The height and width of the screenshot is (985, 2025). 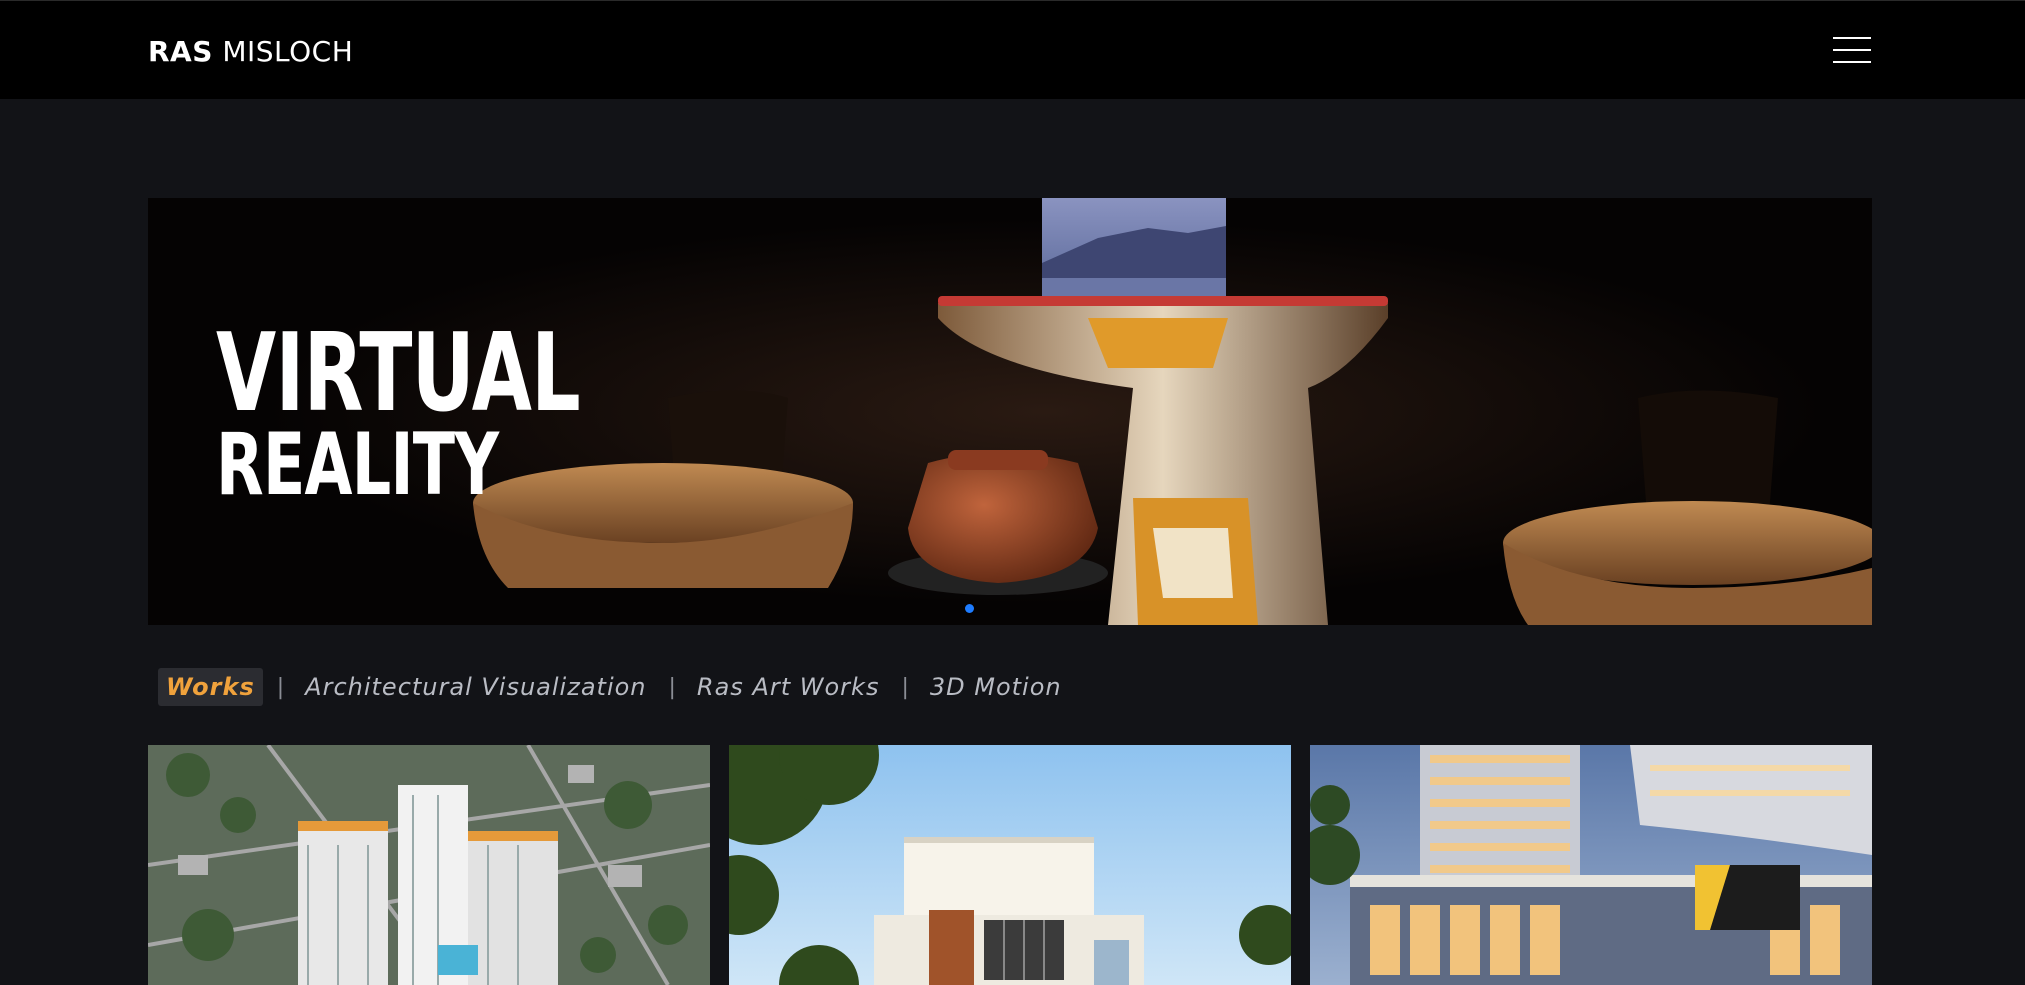 What do you see at coordinates (398, 373) in the screenshot?
I see `hero-title-line1: VIRTUAL` at bounding box center [398, 373].